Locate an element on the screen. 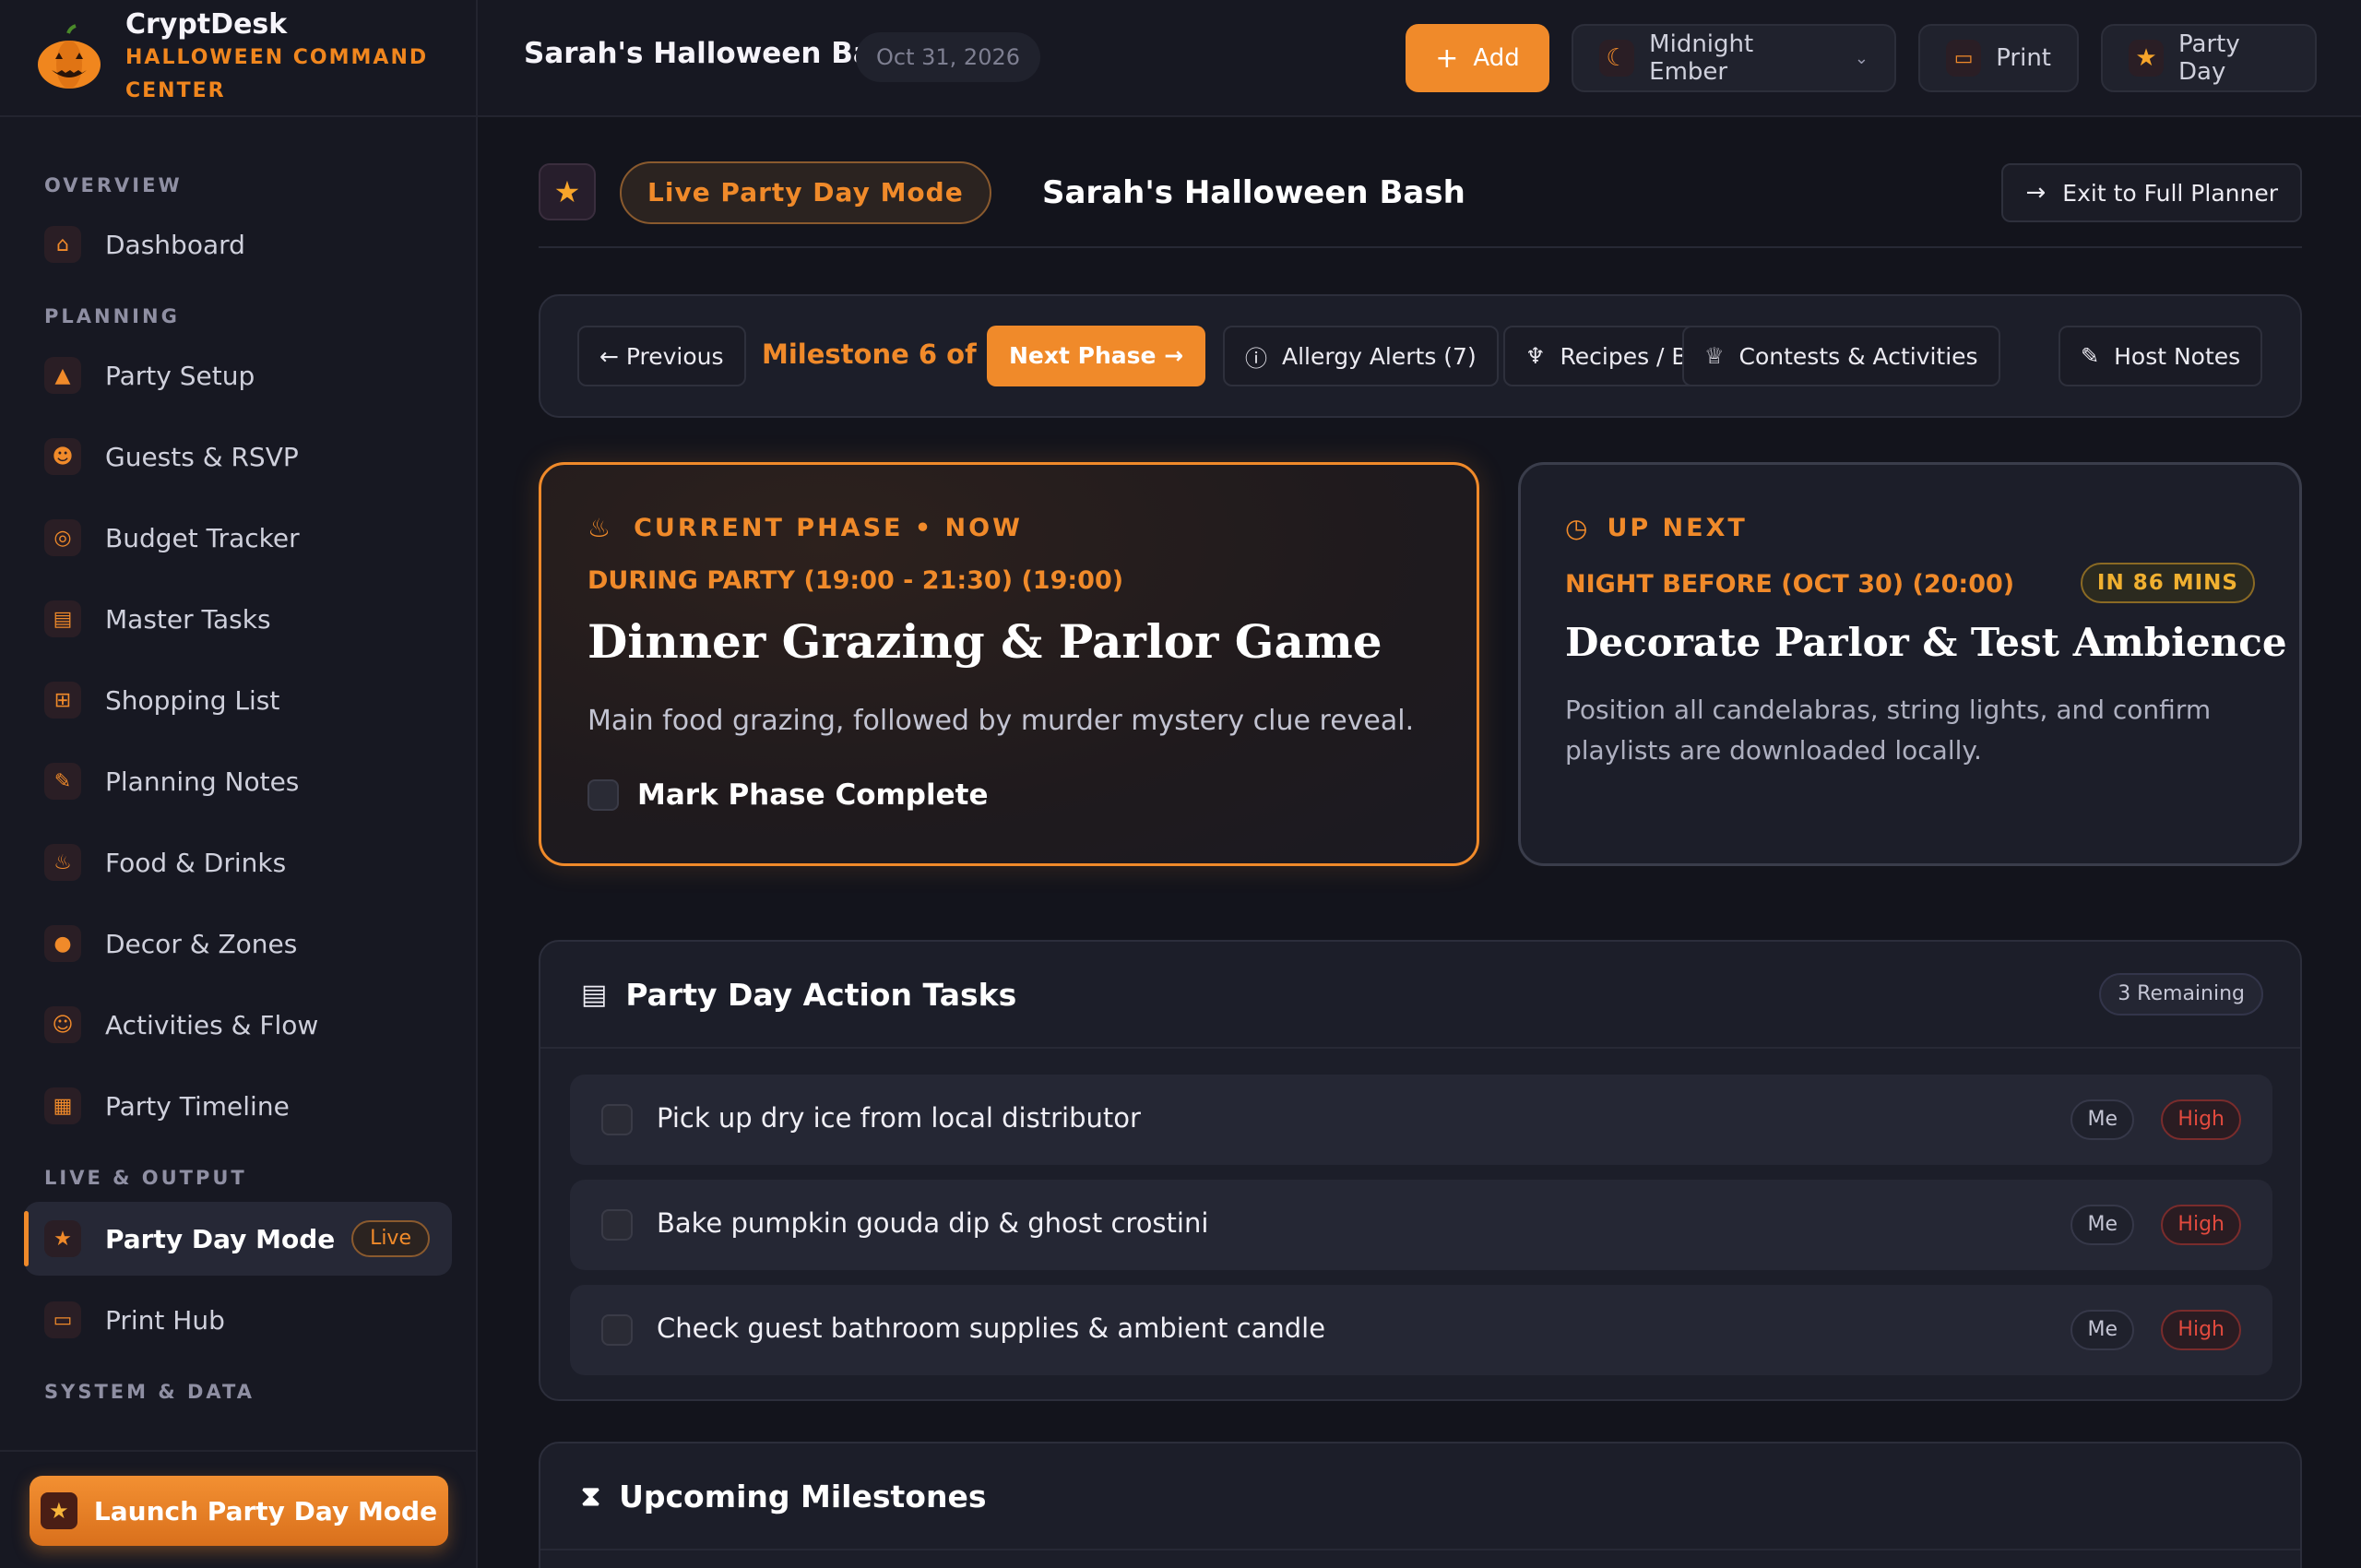  pumpkin-icon is located at coordinates (69, 57).